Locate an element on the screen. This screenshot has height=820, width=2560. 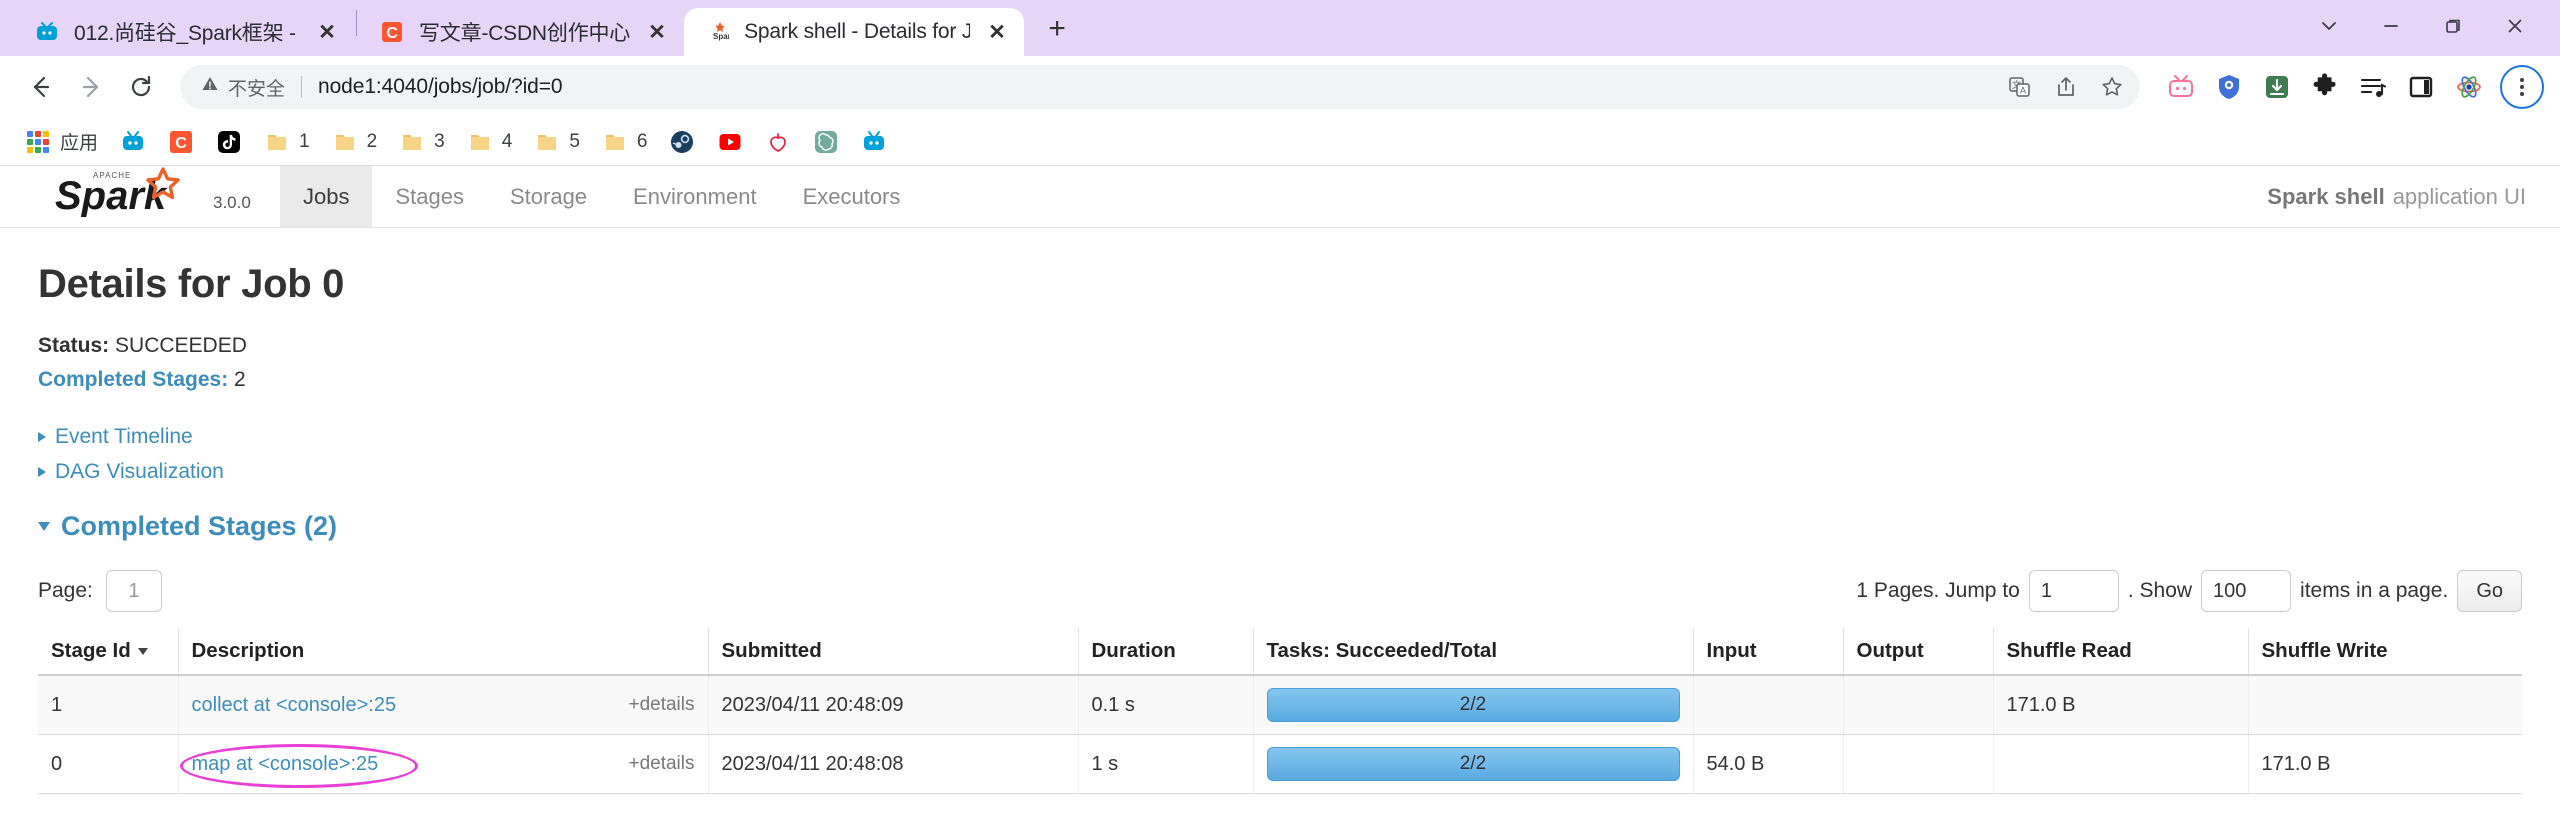
bookmark-star-icon is located at coordinates (2112, 87).